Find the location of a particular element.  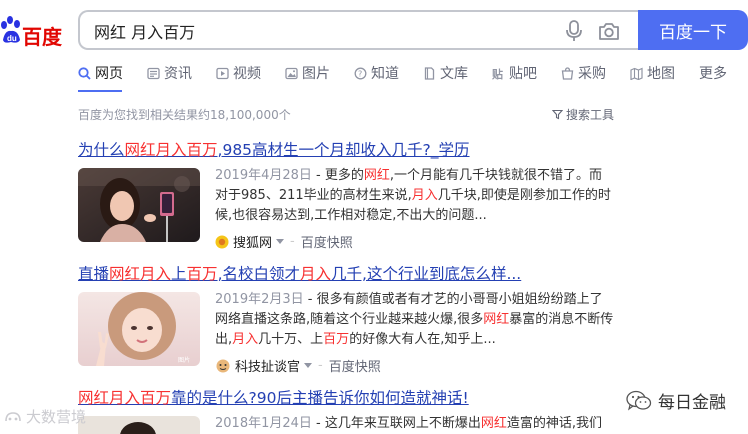

tab-label: 采购 is located at coordinates (592, 74).